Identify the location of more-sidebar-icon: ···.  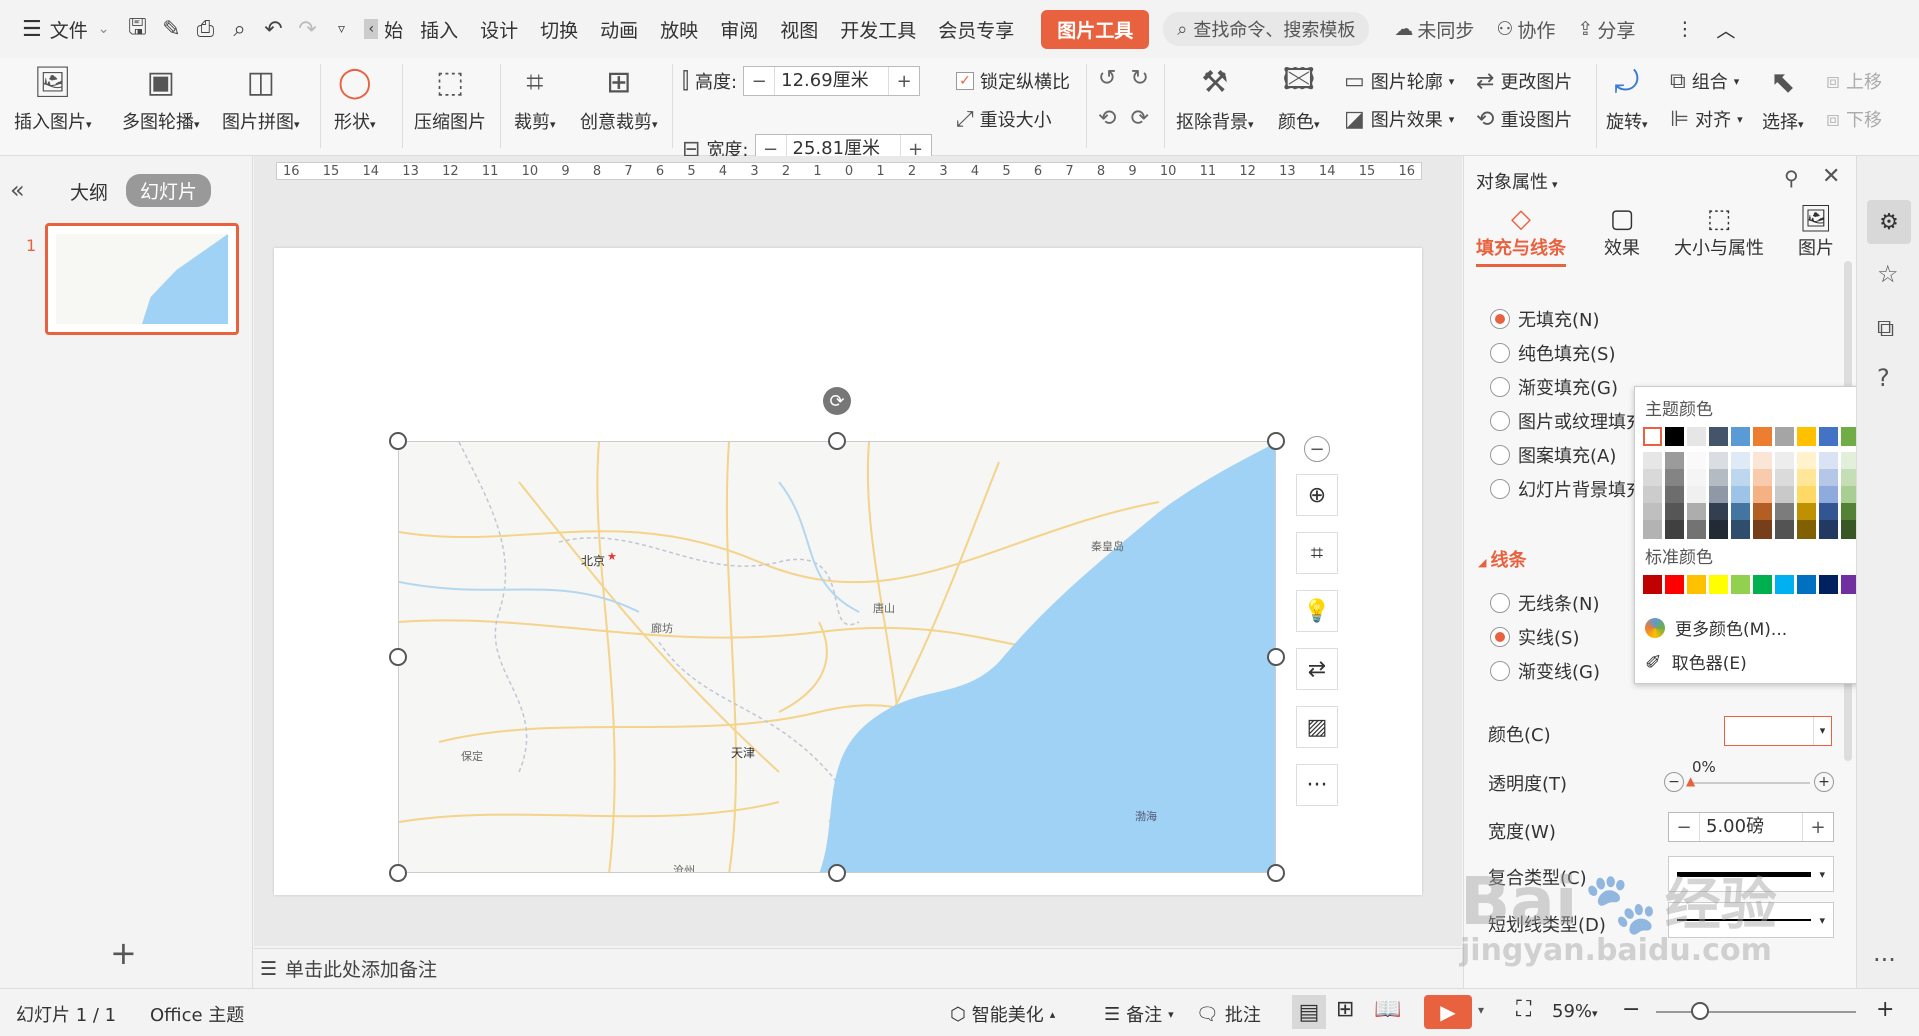
(1884, 960).